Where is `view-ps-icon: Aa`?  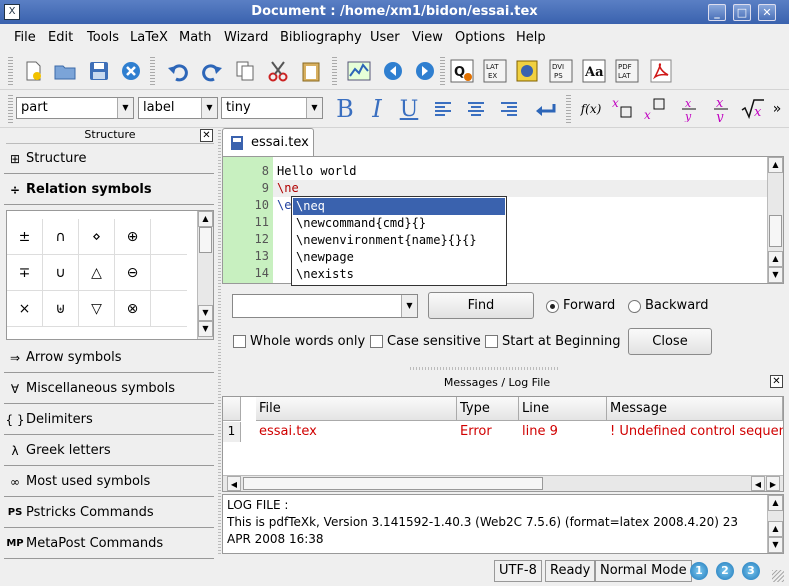
view-ps-icon: Aa is located at coordinates (594, 71).